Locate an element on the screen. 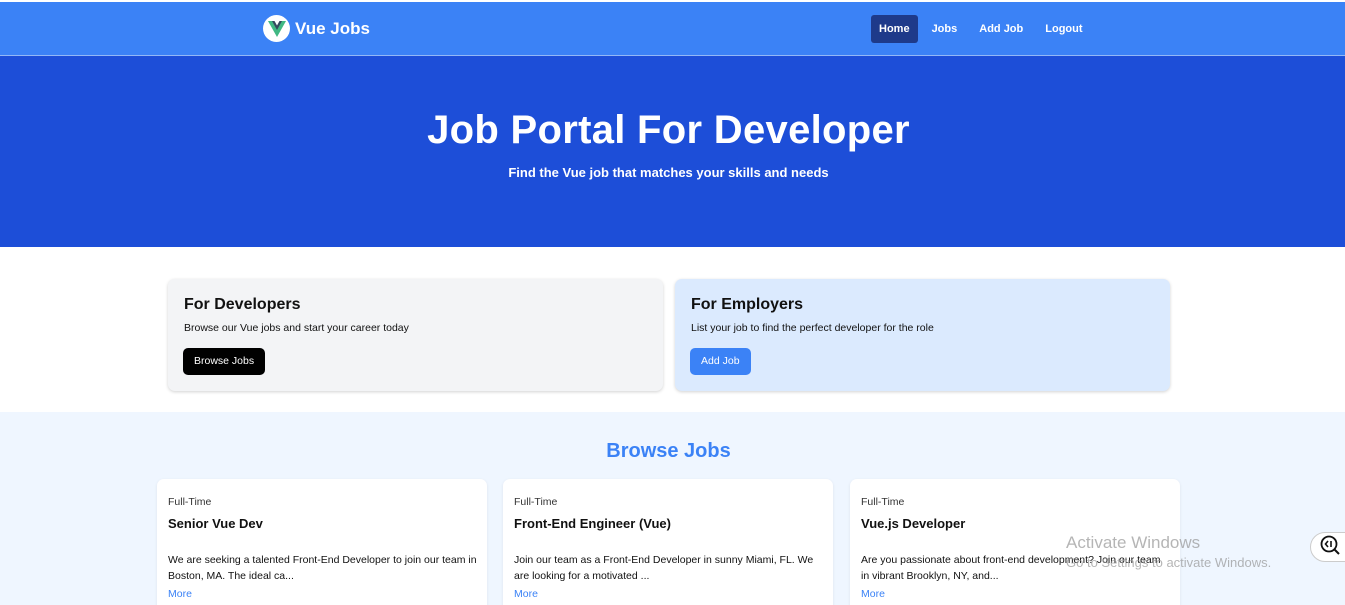 Image resolution: width=1345 pixels, height=605 pixels. nav-link-logout: Logout is located at coordinates (1063, 29).